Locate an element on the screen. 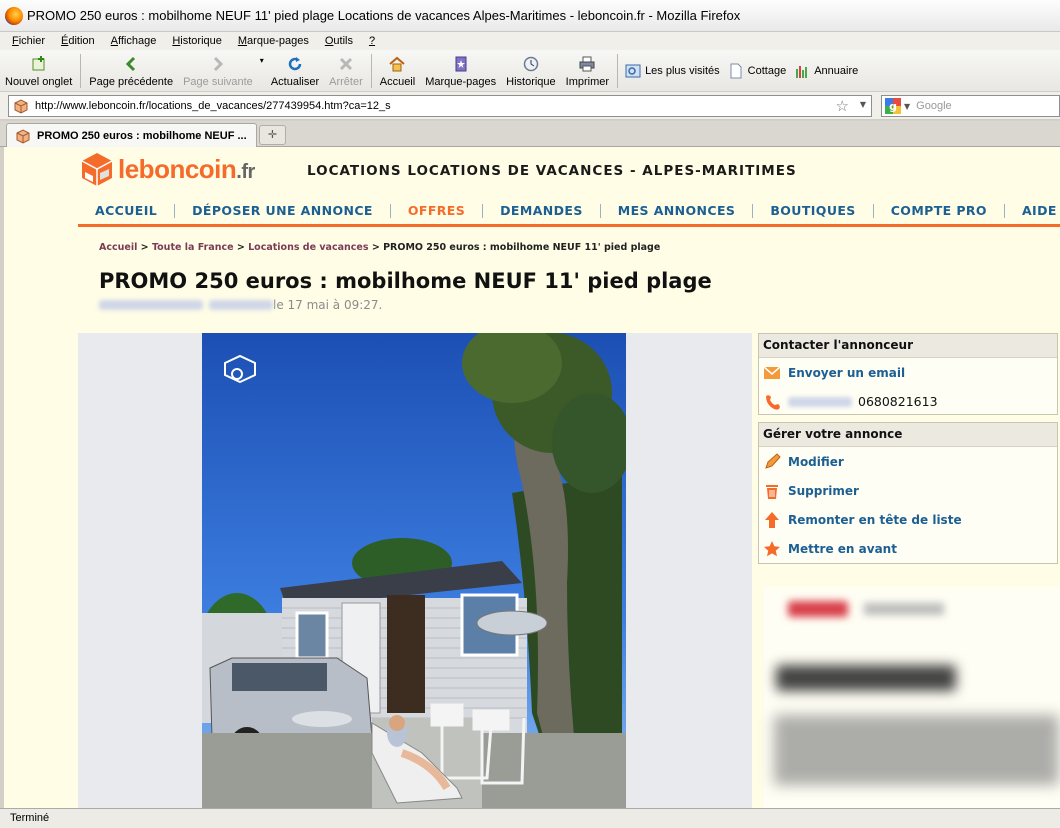  home-button: Accueil is located at coordinates (397, 71).